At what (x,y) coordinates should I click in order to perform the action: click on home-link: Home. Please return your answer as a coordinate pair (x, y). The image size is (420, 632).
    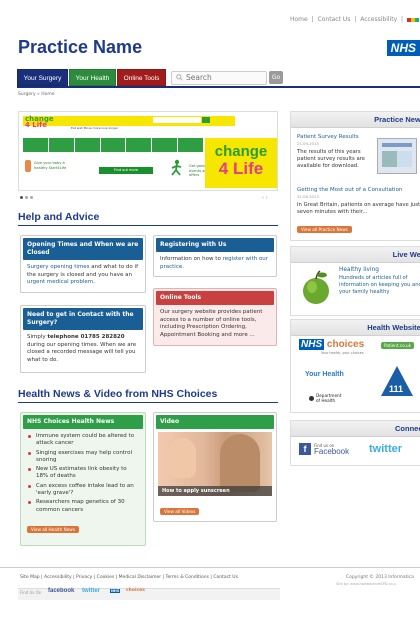
    Looking at the image, I should click on (299, 19).